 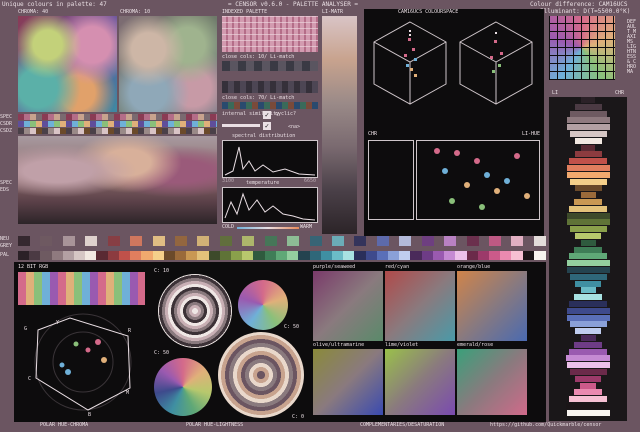 What do you see at coordinates (6, 183) in the screenshot?
I see `spec-label-4: SPEC` at bounding box center [6, 183].